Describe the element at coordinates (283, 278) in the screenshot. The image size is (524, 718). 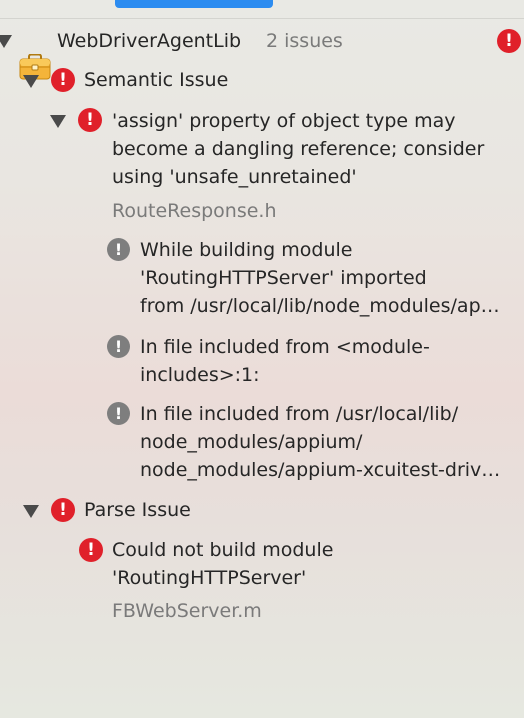
I see `note-line: 'RoutingHTTPServer' imported` at that location.